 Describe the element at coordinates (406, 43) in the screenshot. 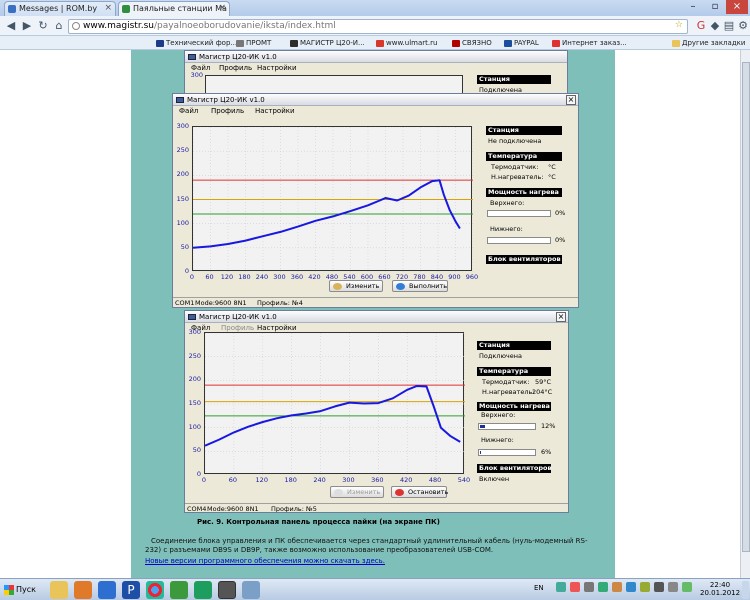

I see `bookmark-item: www.ulmart.ru` at that location.